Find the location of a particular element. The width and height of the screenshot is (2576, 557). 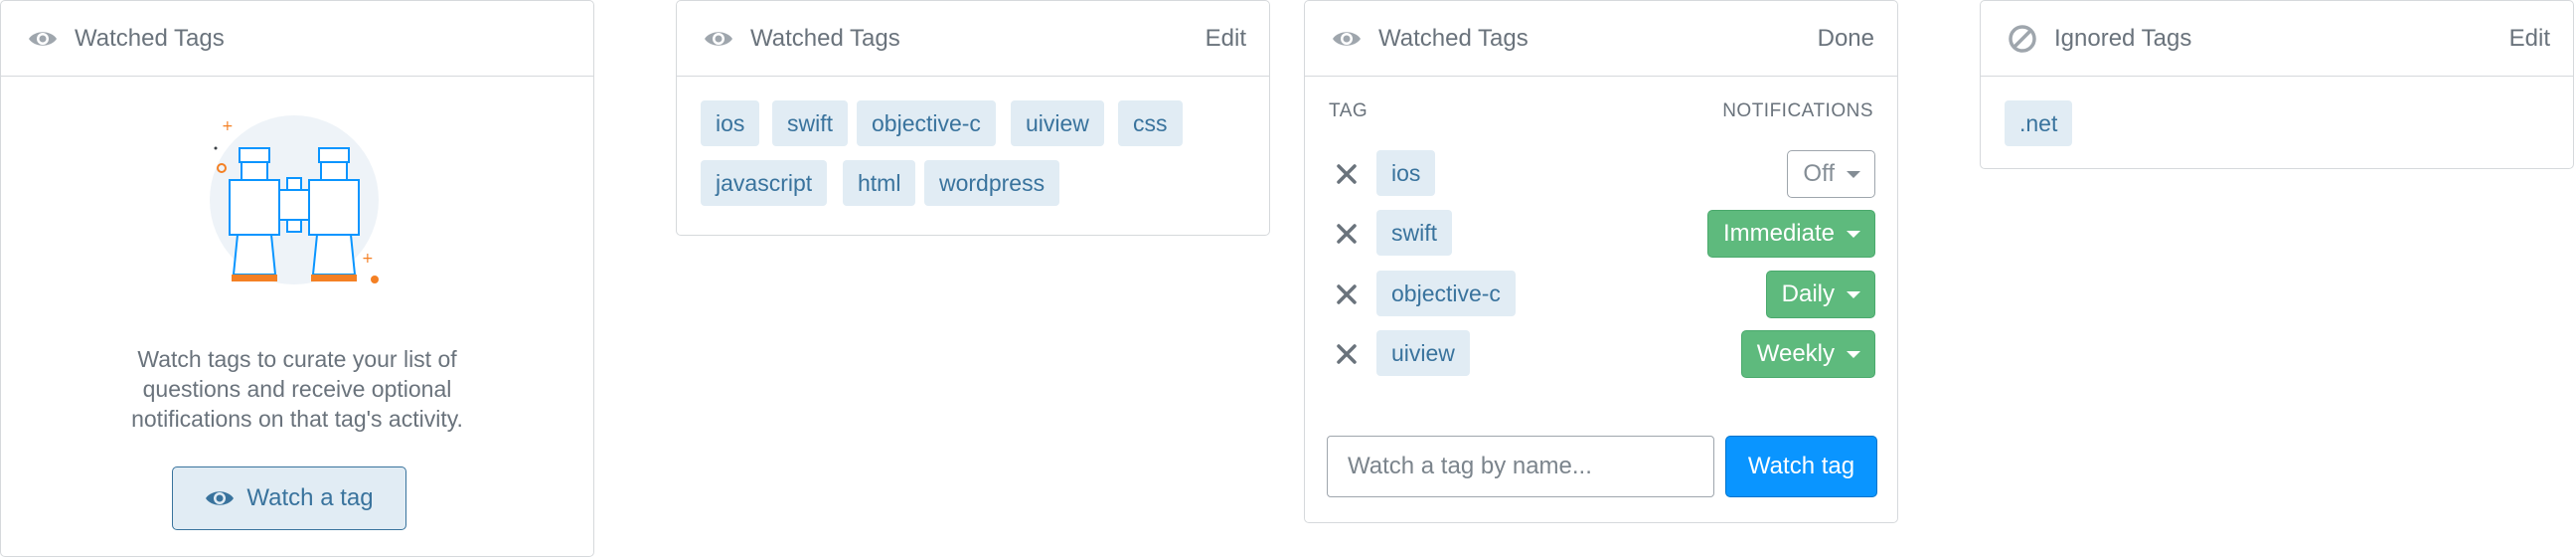

notification-value: Weekly is located at coordinates (1795, 353).